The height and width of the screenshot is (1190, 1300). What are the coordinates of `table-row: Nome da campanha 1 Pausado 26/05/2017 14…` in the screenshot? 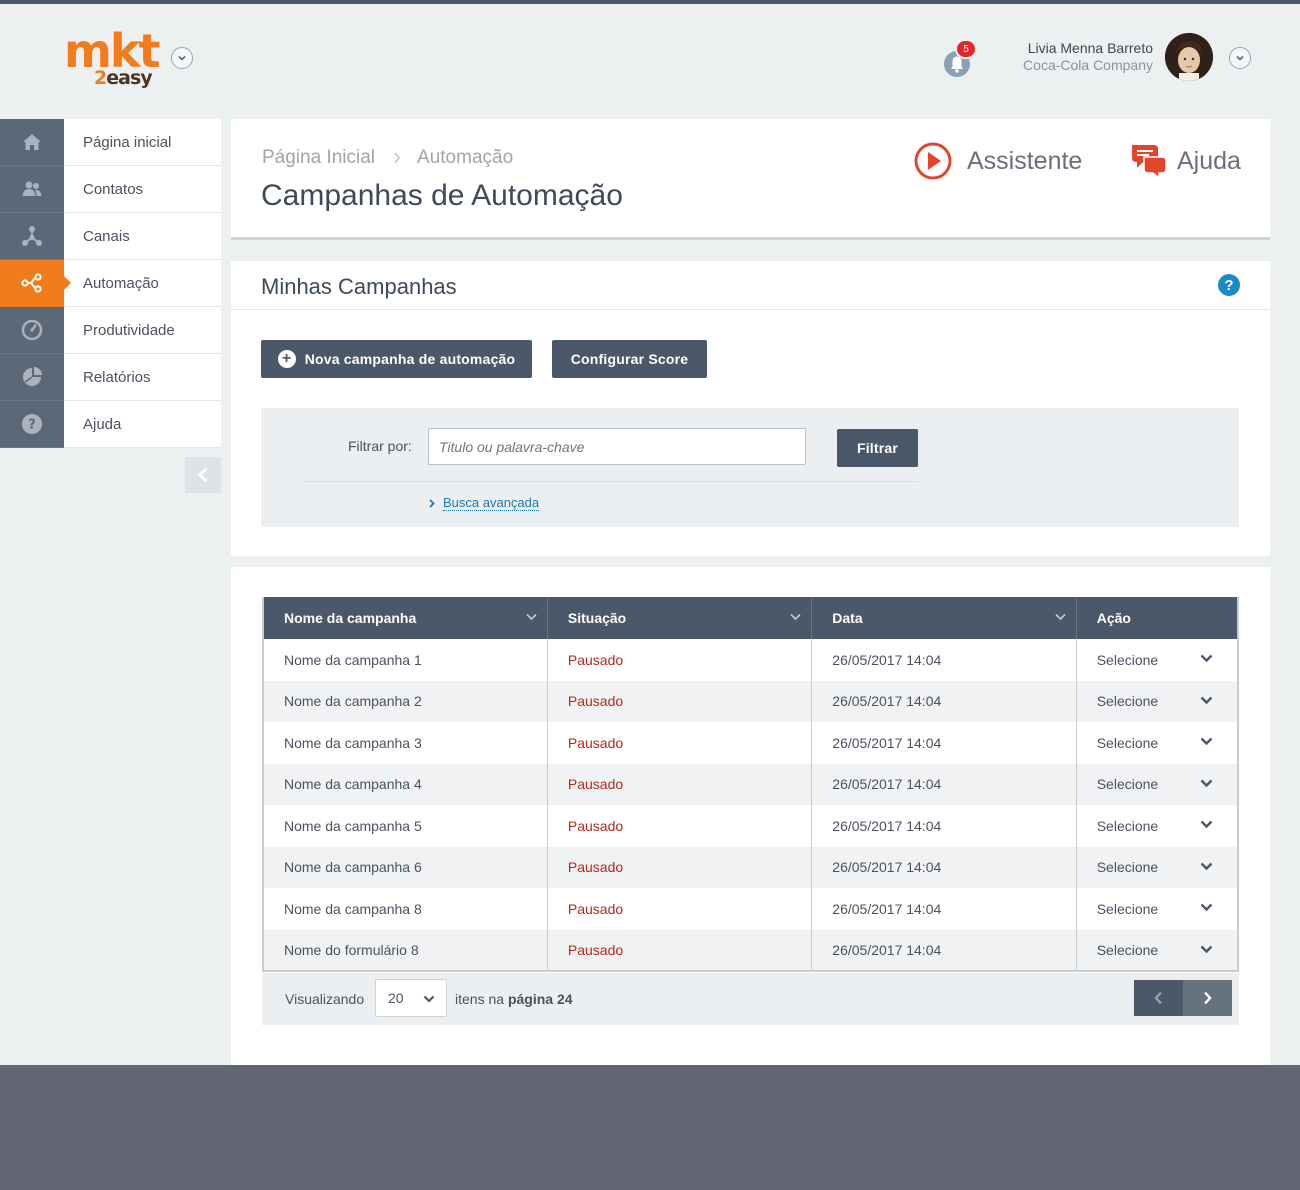 It's located at (750, 660).